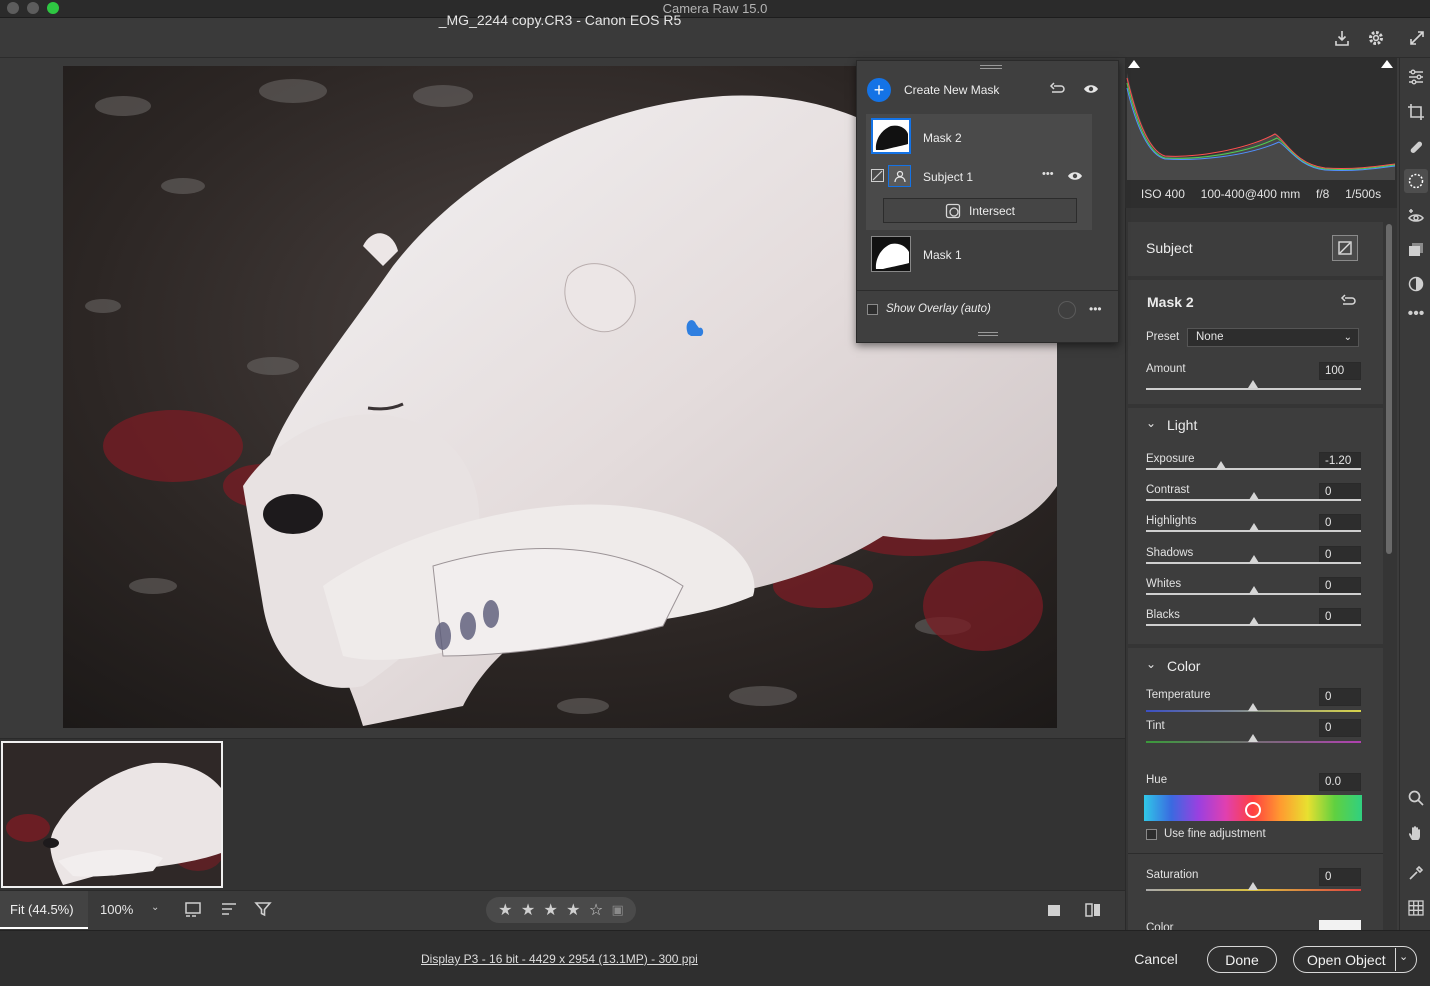 The image size is (1430, 986). What do you see at coordinates (1340, 728) in the screenshot?
I see `tint-value: 0` at bounding box center [1340, 728].